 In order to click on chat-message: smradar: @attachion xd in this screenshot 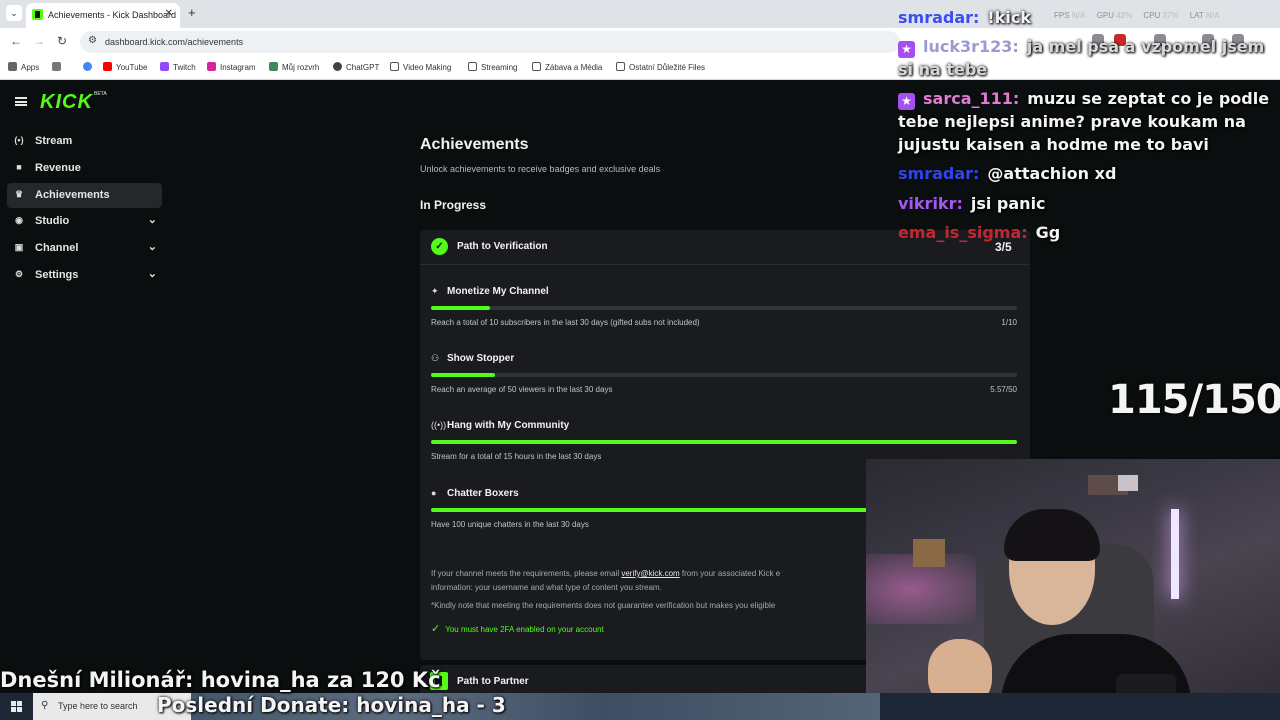, I will do `click(1088, 173)`.